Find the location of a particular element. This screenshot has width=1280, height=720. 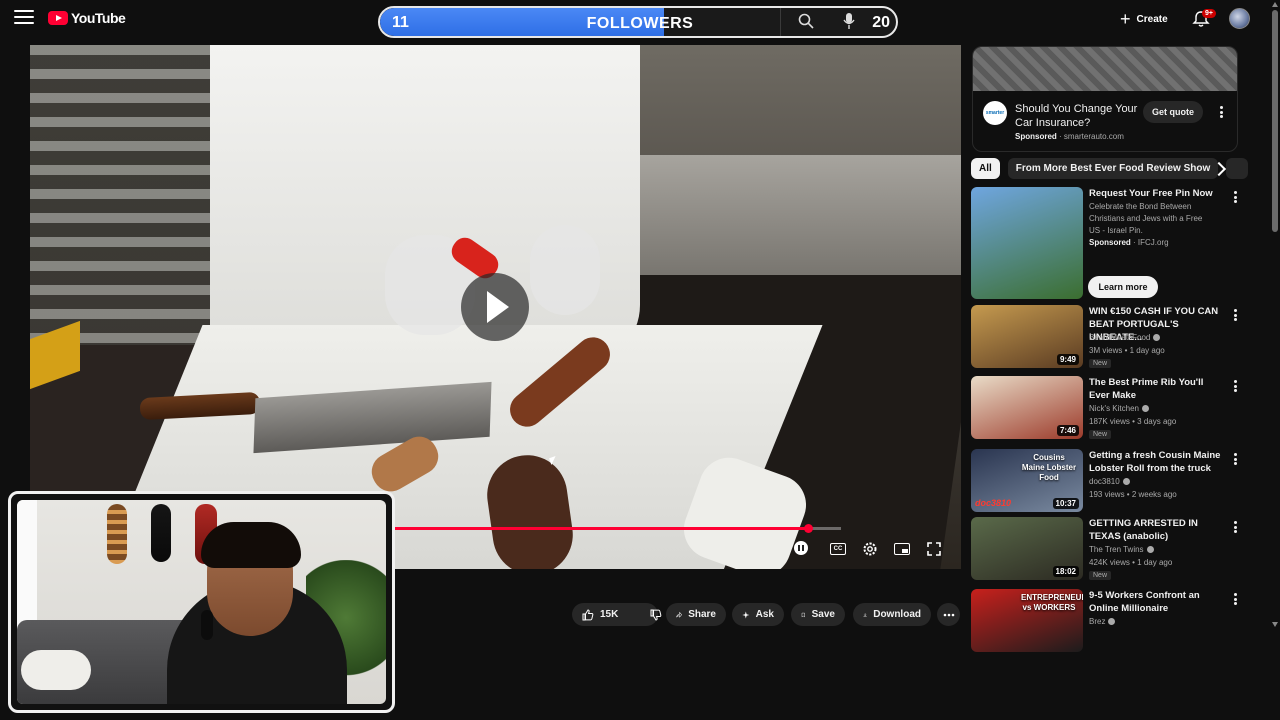

play-icon is located at coordinates (495, 307).